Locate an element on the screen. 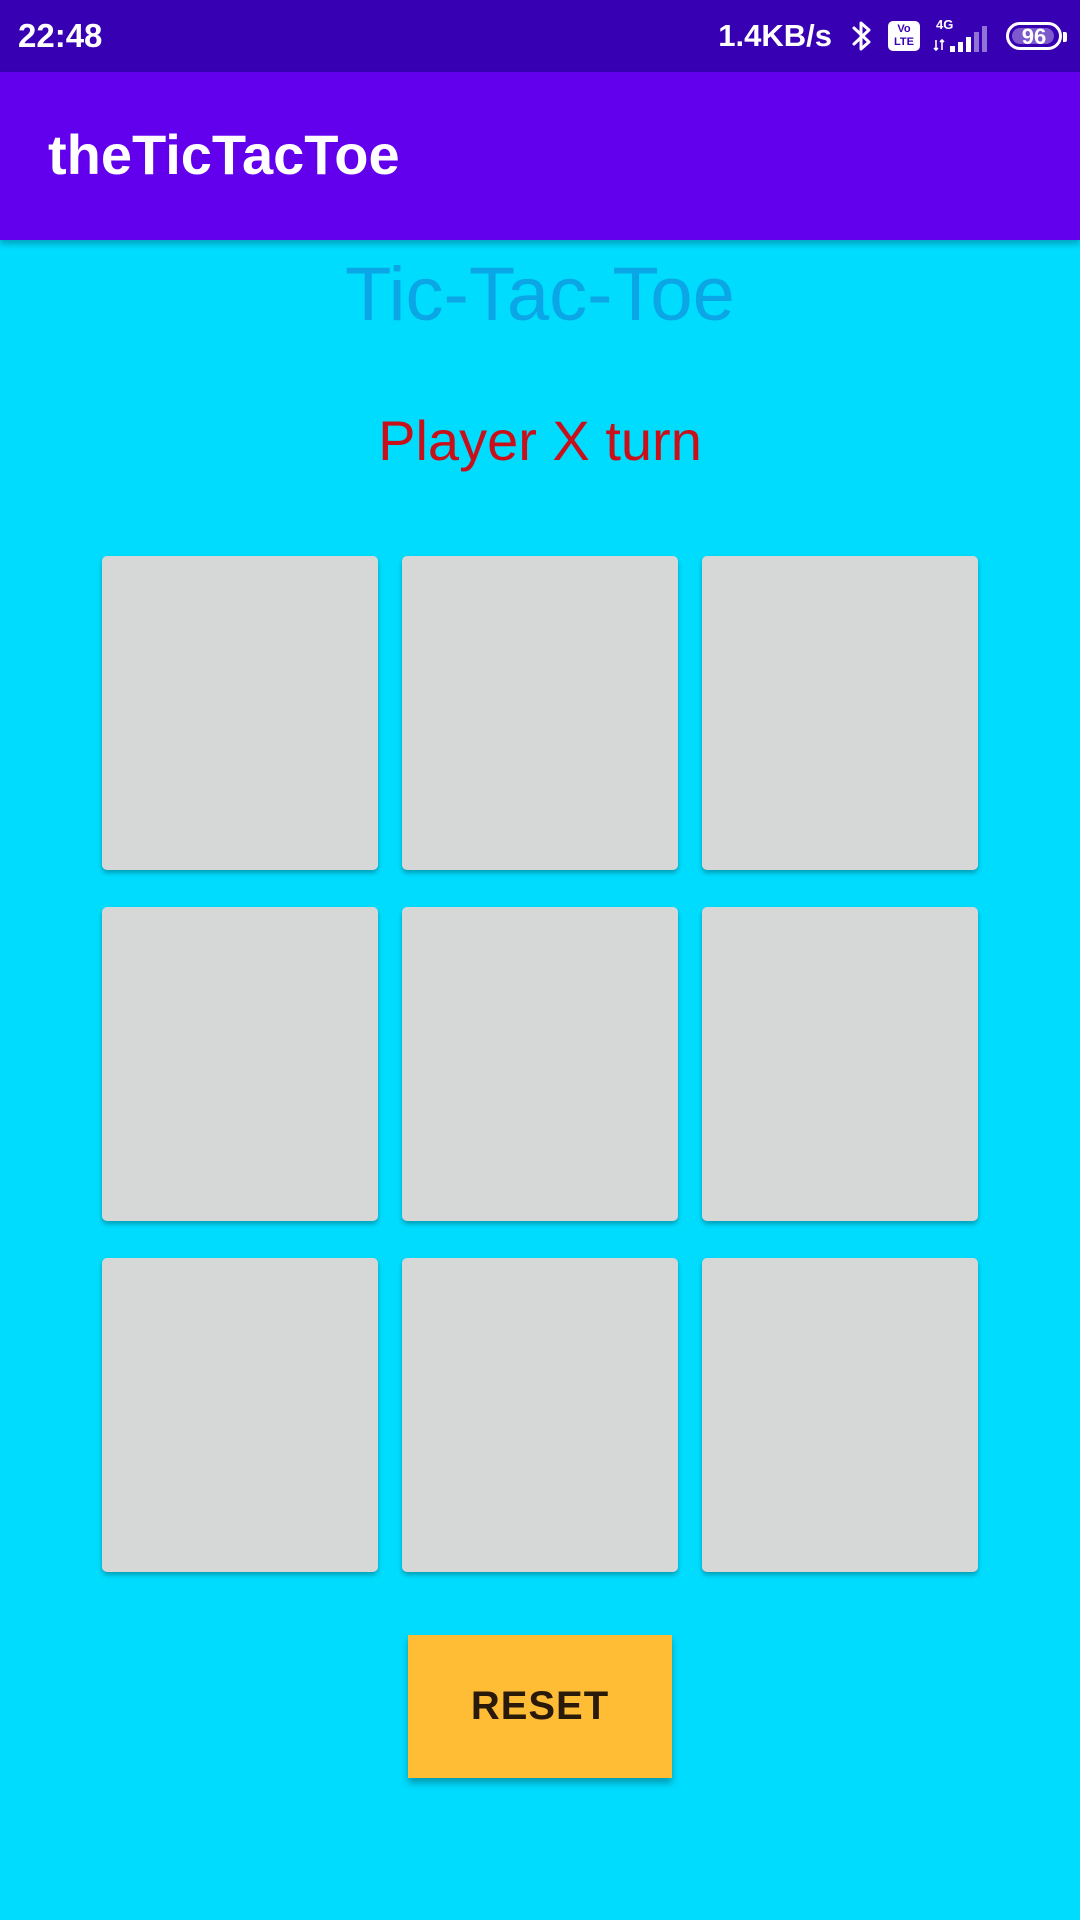  signal-icon: 4G is located at coordinates (960, 34).